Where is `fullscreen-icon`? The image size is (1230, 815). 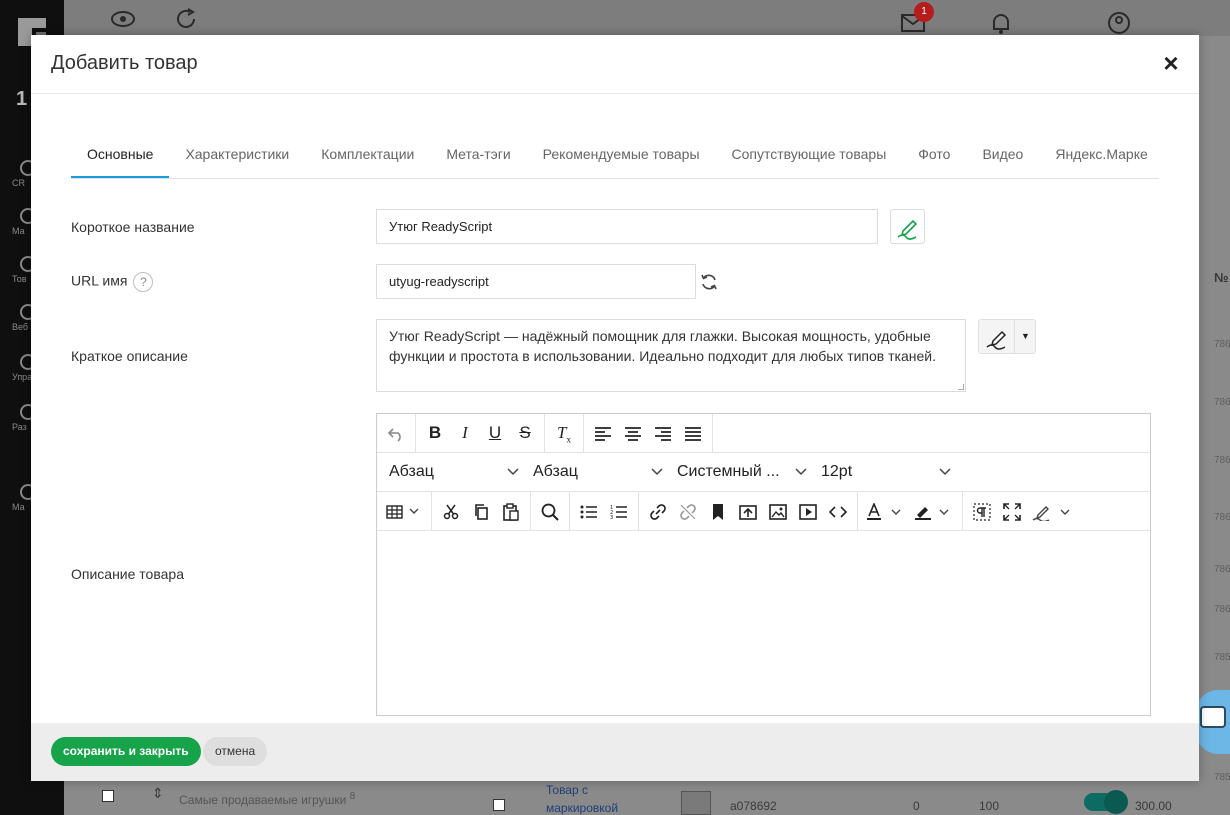
fullscreen-icon is located at coordinates (1012, 511).